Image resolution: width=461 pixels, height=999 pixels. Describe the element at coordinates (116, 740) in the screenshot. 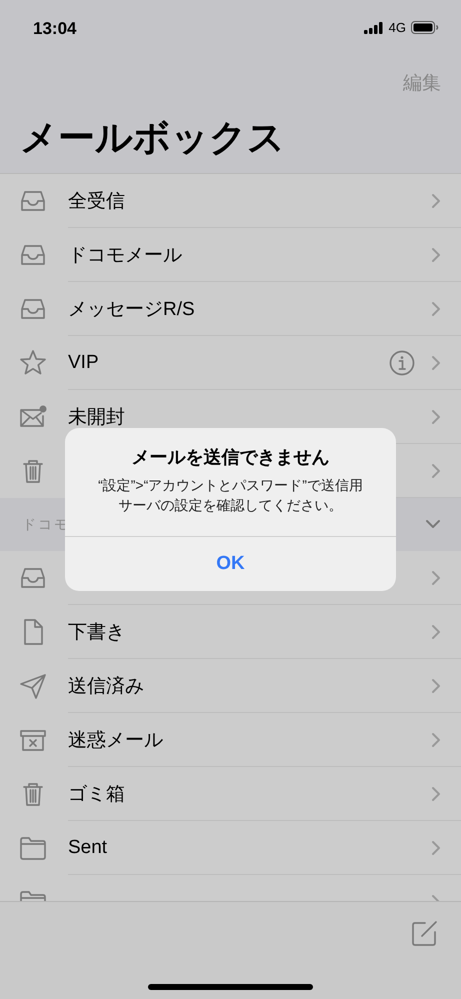

I see `mailbox-label: 迷惑メール` at that location.